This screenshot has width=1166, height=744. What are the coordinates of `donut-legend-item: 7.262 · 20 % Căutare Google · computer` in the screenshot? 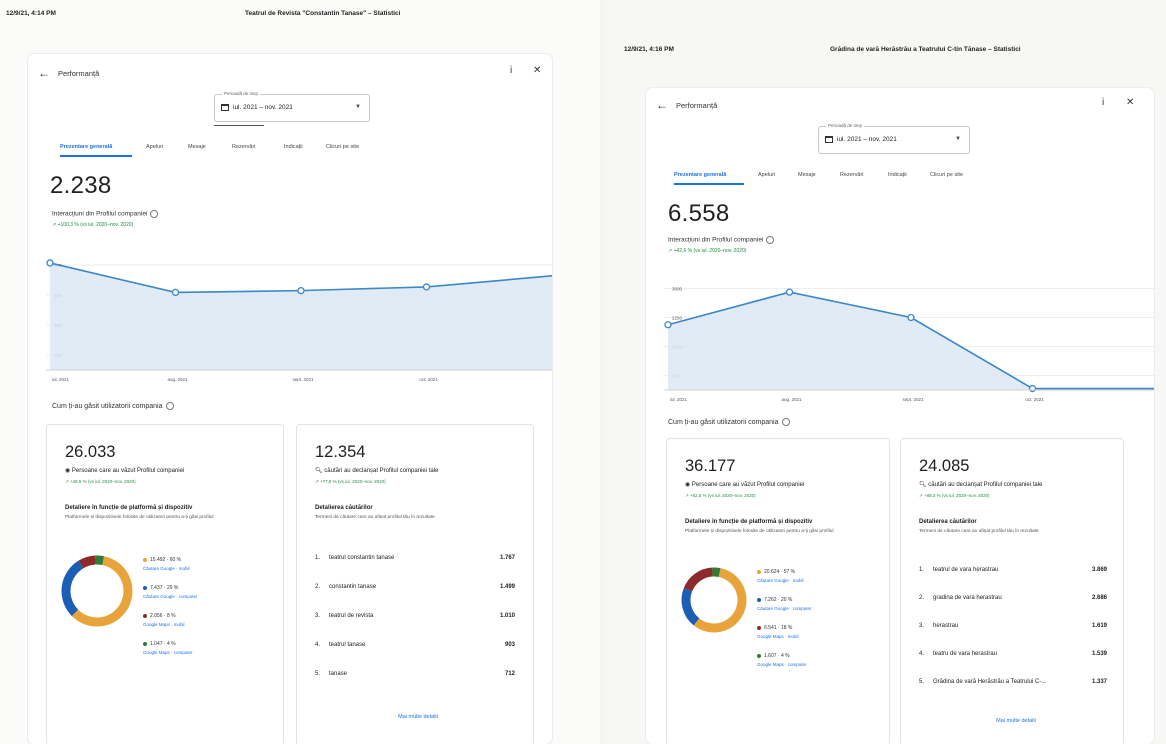 It's located at (784, 604).